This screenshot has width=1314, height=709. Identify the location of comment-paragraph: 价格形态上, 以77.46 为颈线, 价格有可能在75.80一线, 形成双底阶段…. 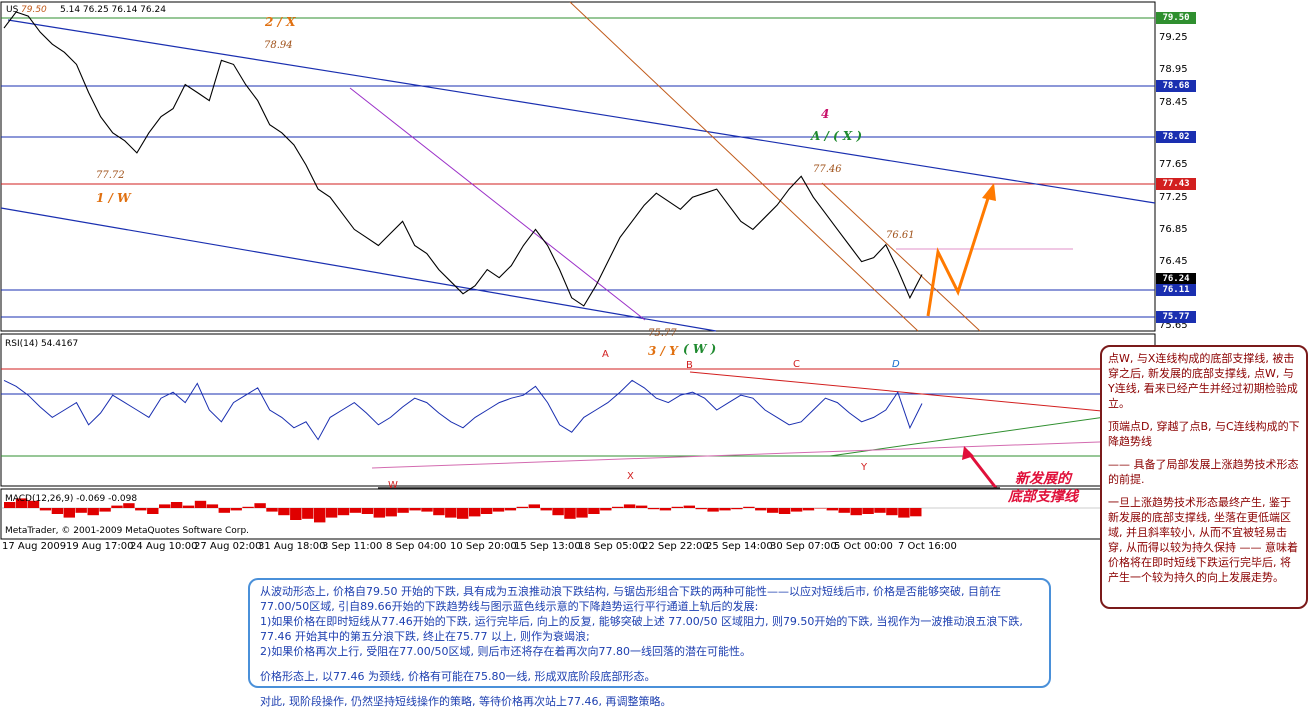
(458, 676).